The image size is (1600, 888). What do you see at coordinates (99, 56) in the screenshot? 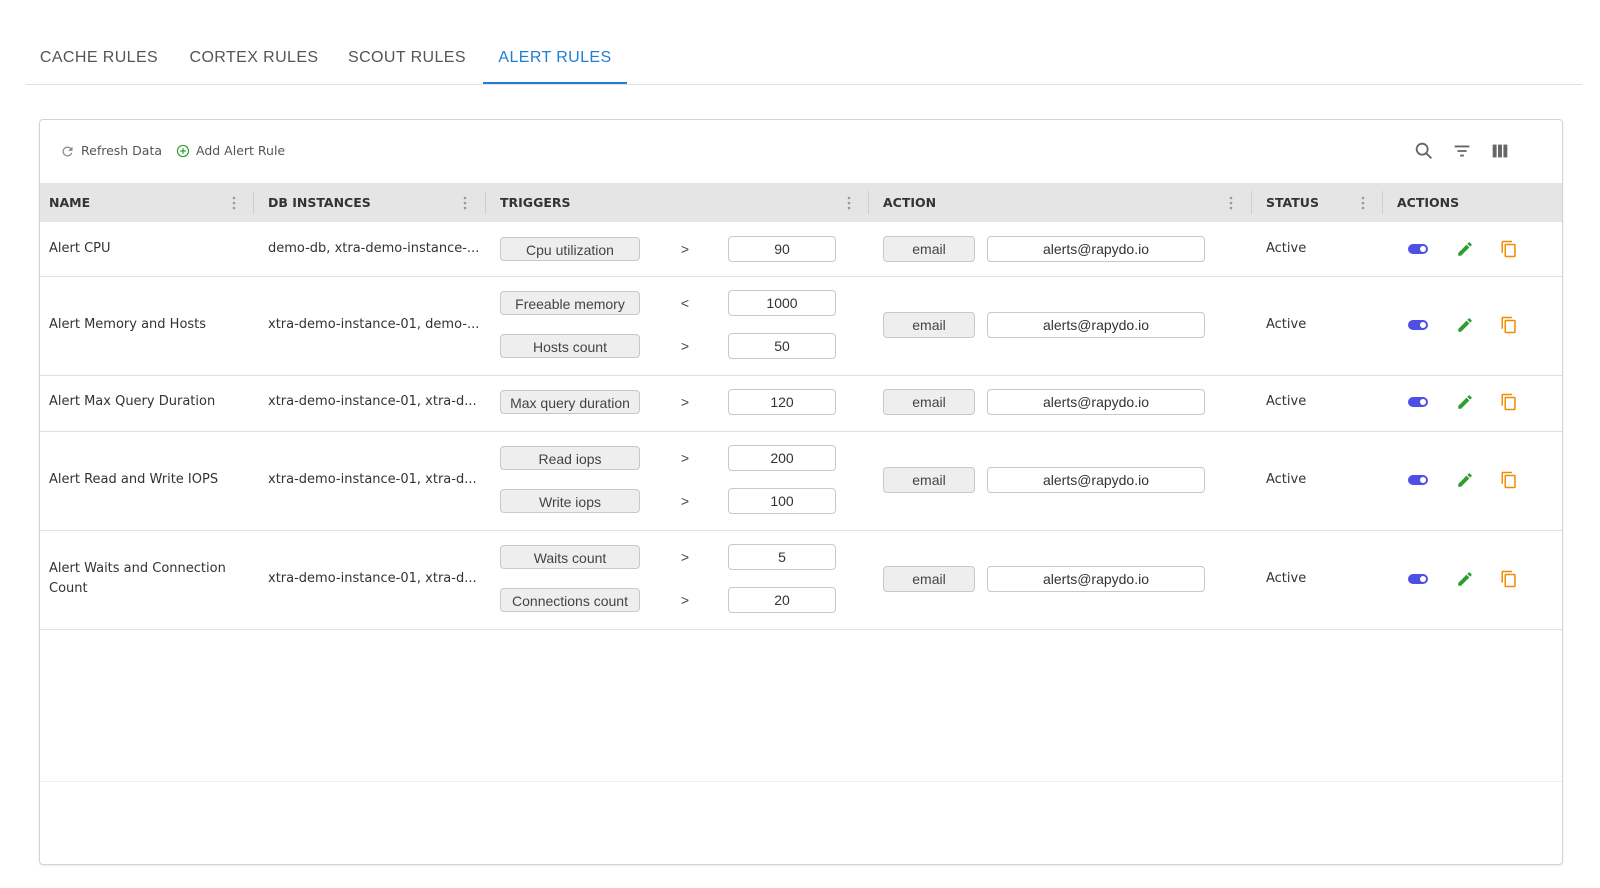
I see `tab-cache-rules: CACHE RULES` at bounding box center [99, 56].